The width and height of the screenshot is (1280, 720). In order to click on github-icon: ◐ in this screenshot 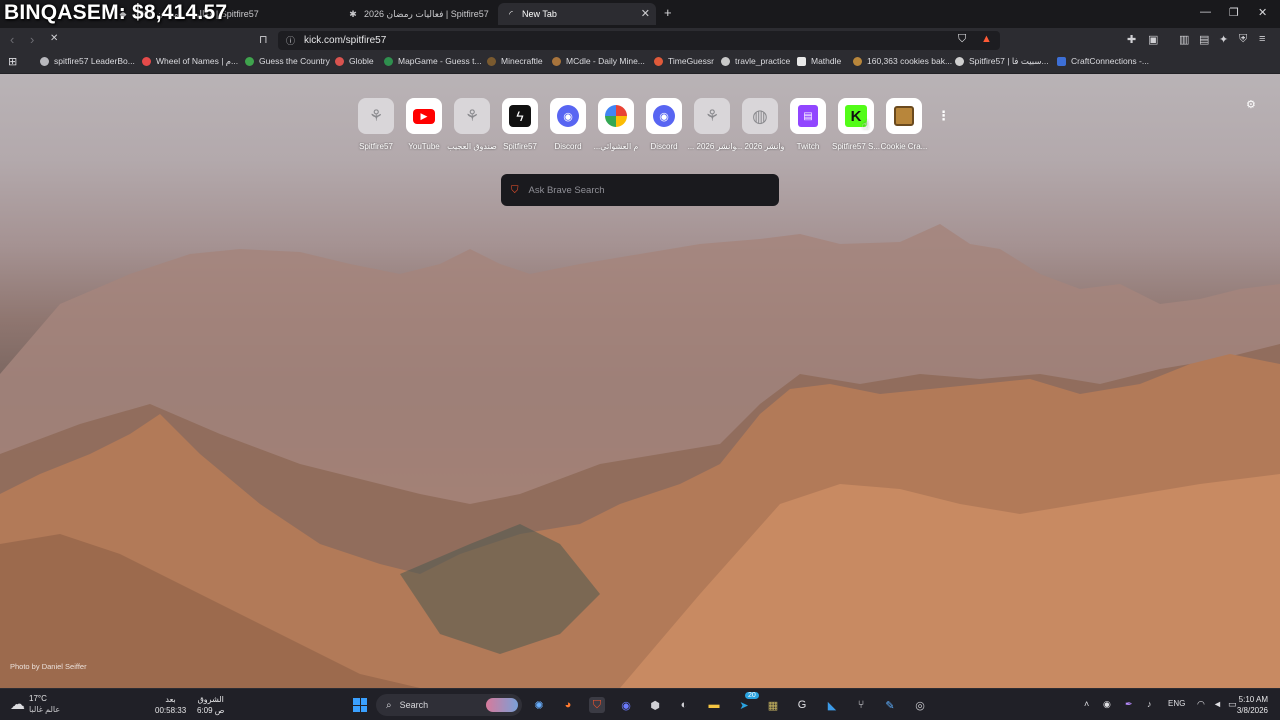, I will do `click(684, 705)`.